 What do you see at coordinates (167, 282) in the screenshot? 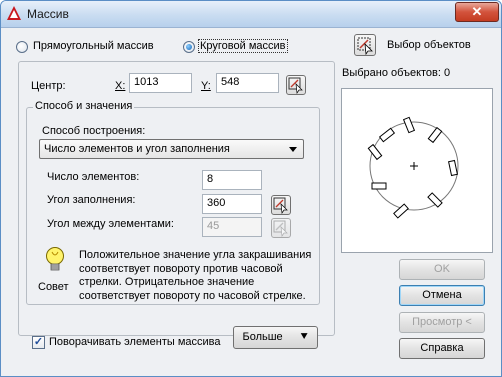
I see `tip-line-3: стрелки. Отрицательное значение` at bounding box center [167, 282].